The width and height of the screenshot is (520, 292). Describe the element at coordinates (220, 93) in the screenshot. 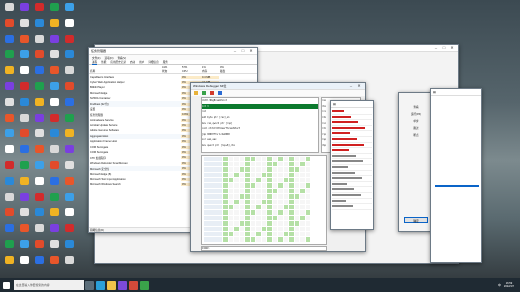

I see `toolbar-step-icon` at that location.